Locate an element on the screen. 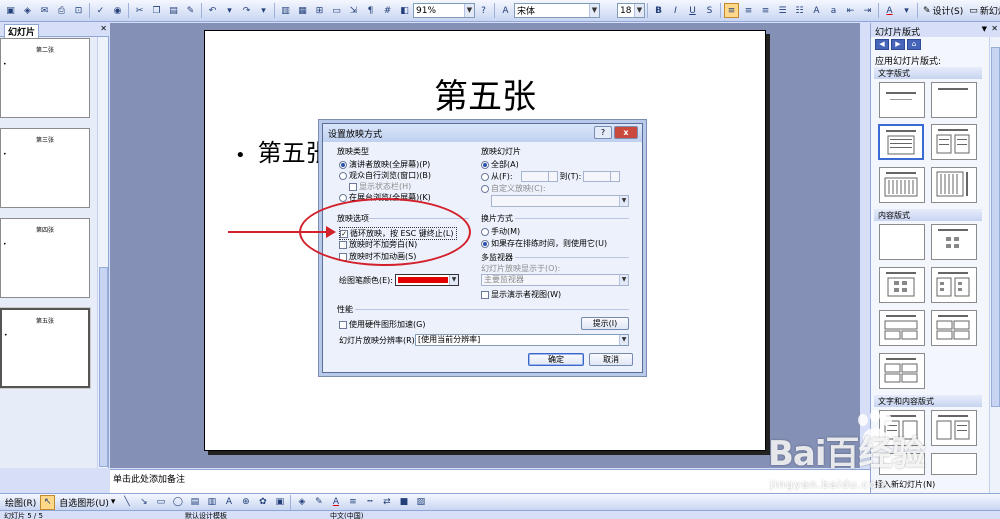 This screenshot has height=519, width=1000. oval-icon: ◯ is located at coordinates (177, 502).